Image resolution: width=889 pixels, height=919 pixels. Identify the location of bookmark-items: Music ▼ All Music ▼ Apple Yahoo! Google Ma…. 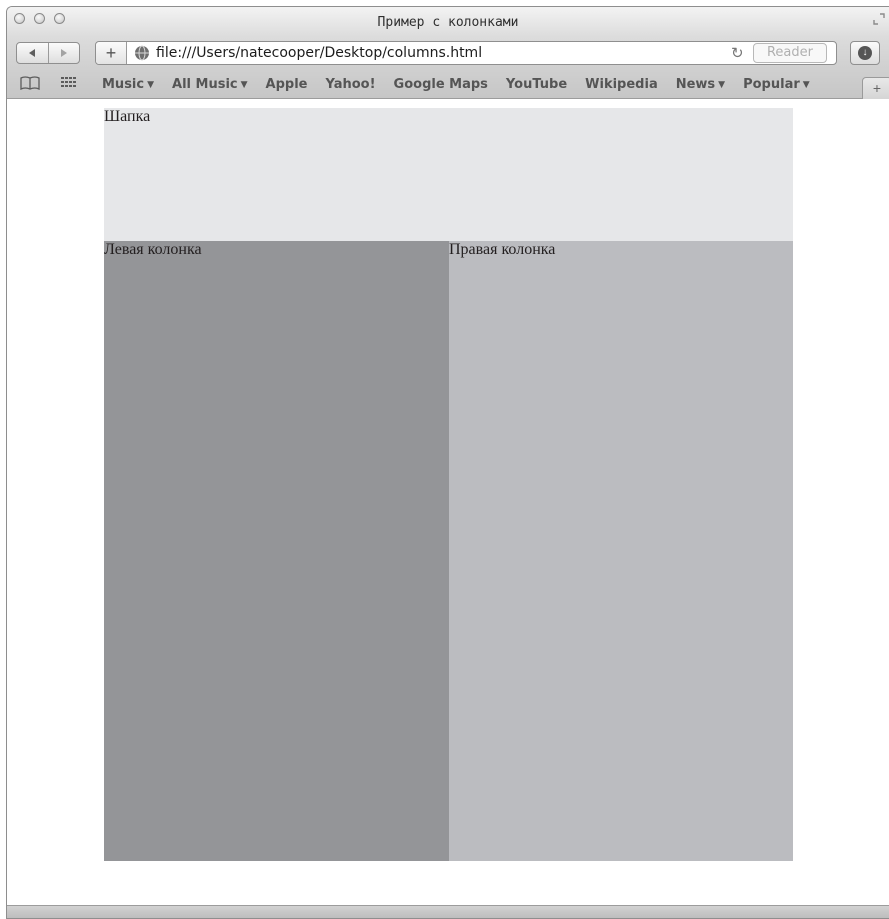
(465, 84).